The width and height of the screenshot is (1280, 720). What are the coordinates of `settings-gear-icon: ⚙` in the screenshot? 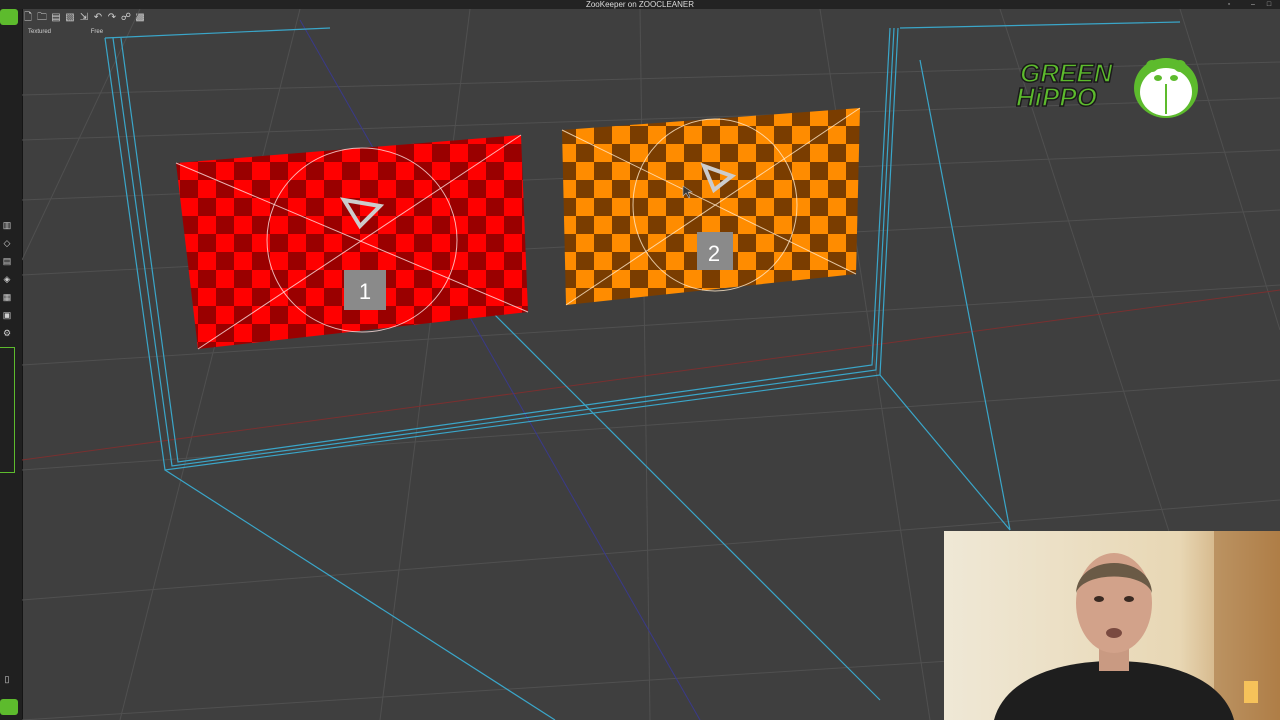 It's located at (7, 333).